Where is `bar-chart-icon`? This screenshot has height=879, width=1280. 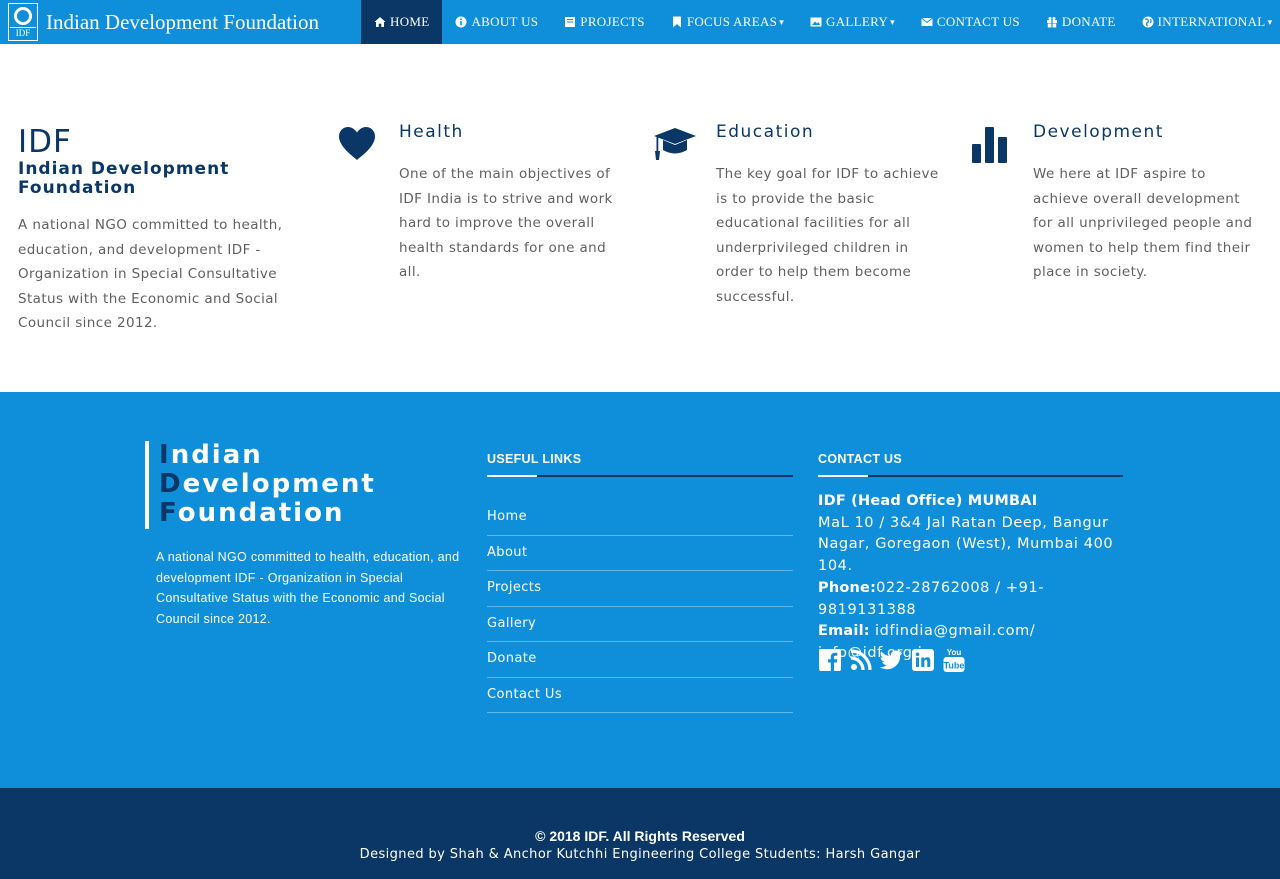 bar-chart-icon is located at coordinates (992, 145).